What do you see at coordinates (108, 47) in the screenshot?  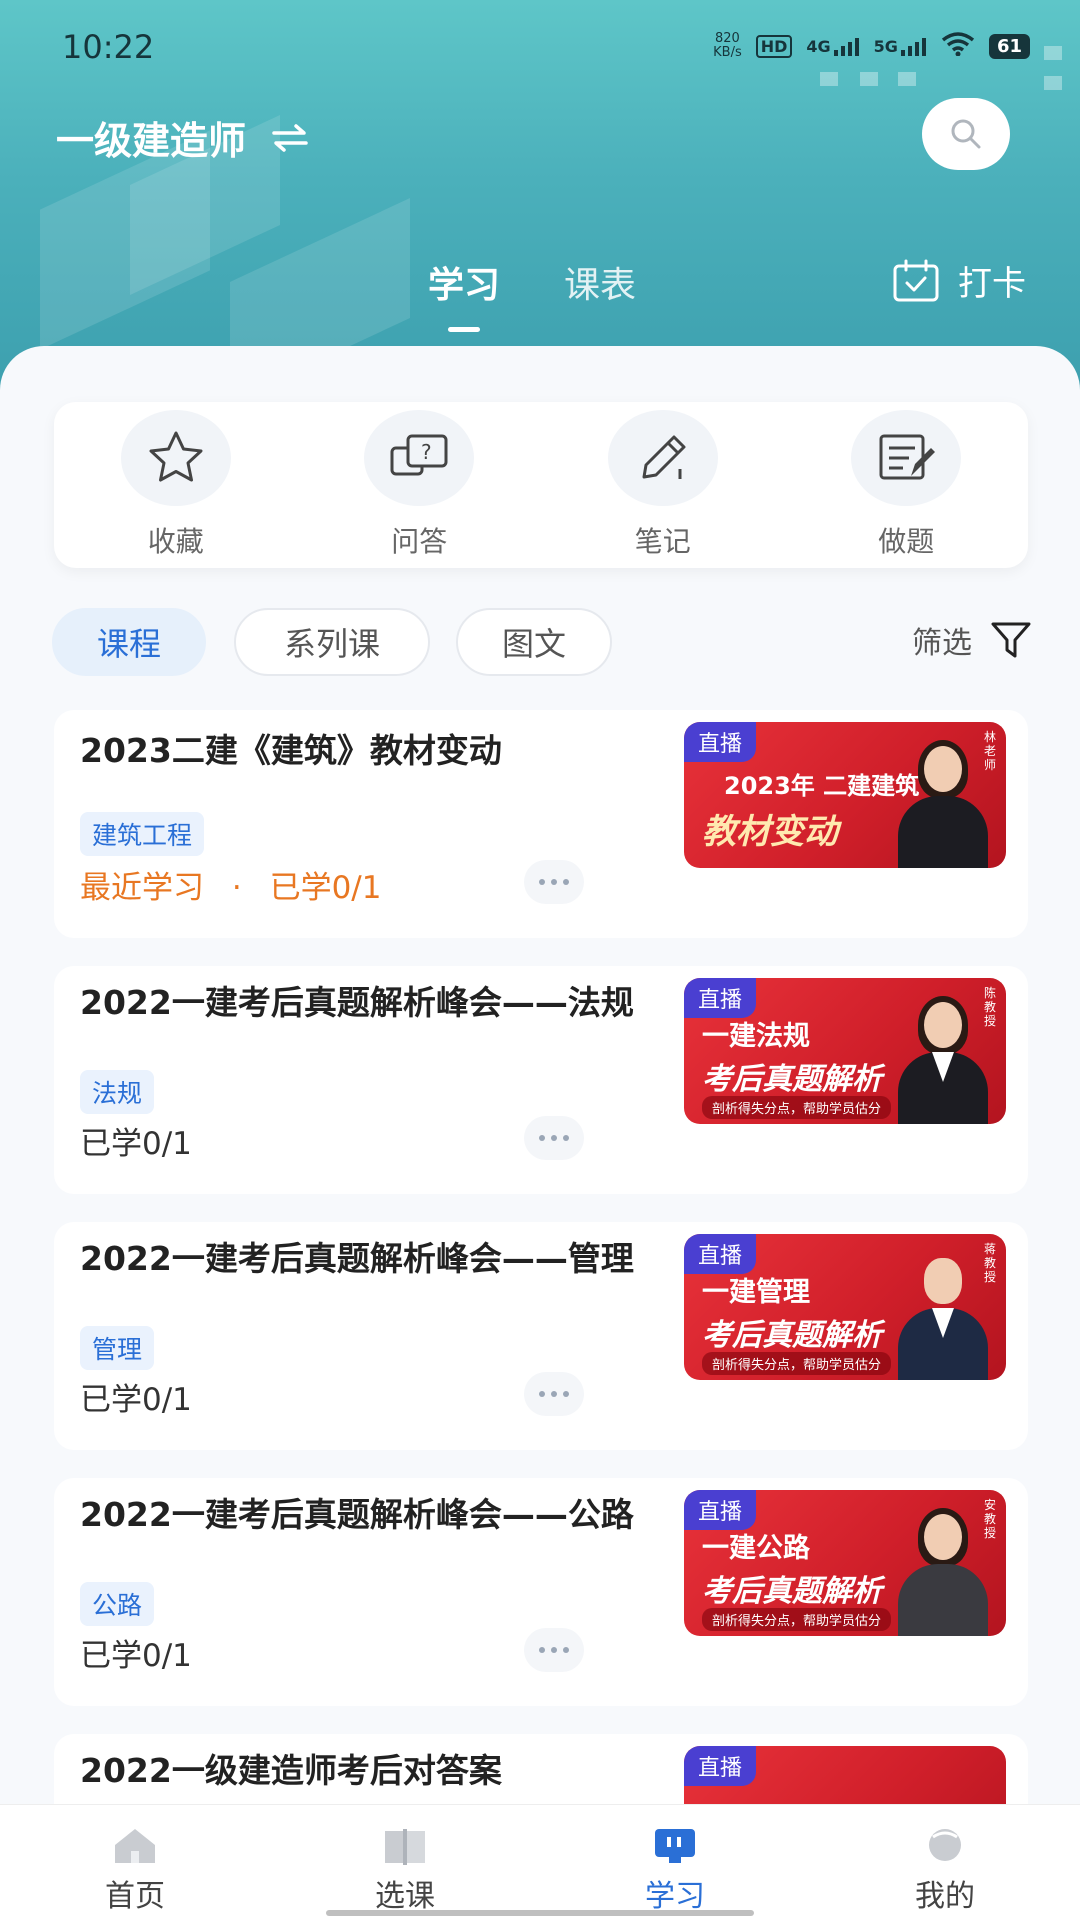 I see `status-time: 10:22` at bounding box center [108, 47].